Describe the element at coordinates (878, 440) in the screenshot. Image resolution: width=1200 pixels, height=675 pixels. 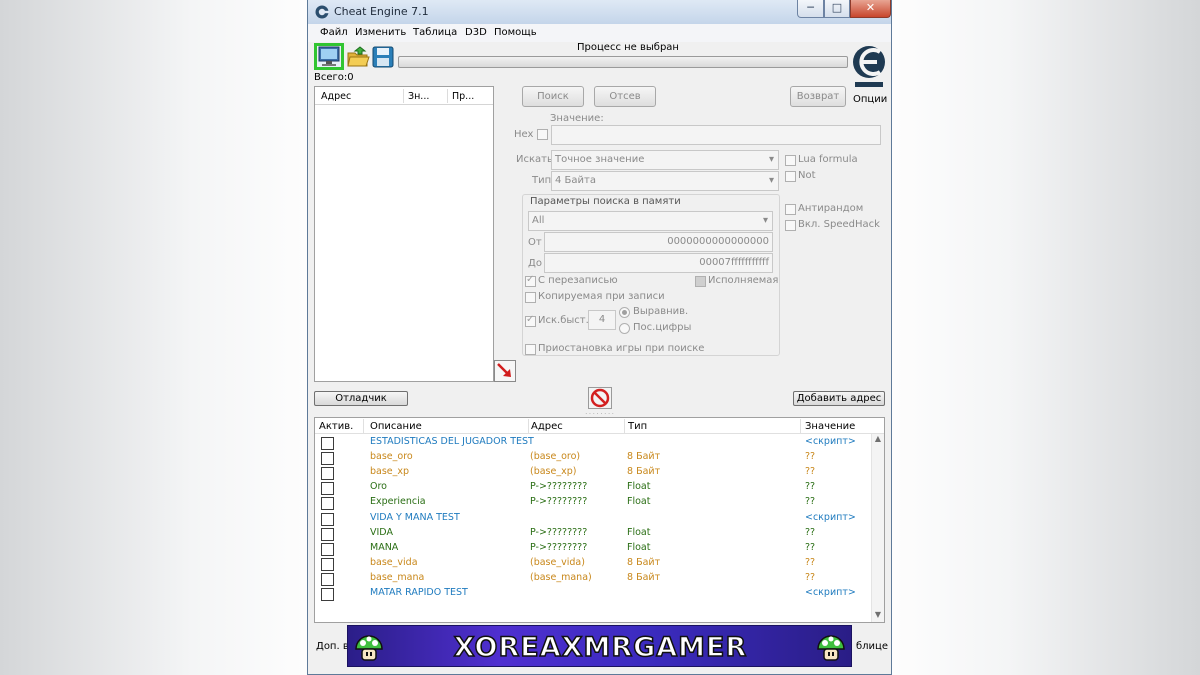
I see `scroll-up-icon: ▲` at that location.